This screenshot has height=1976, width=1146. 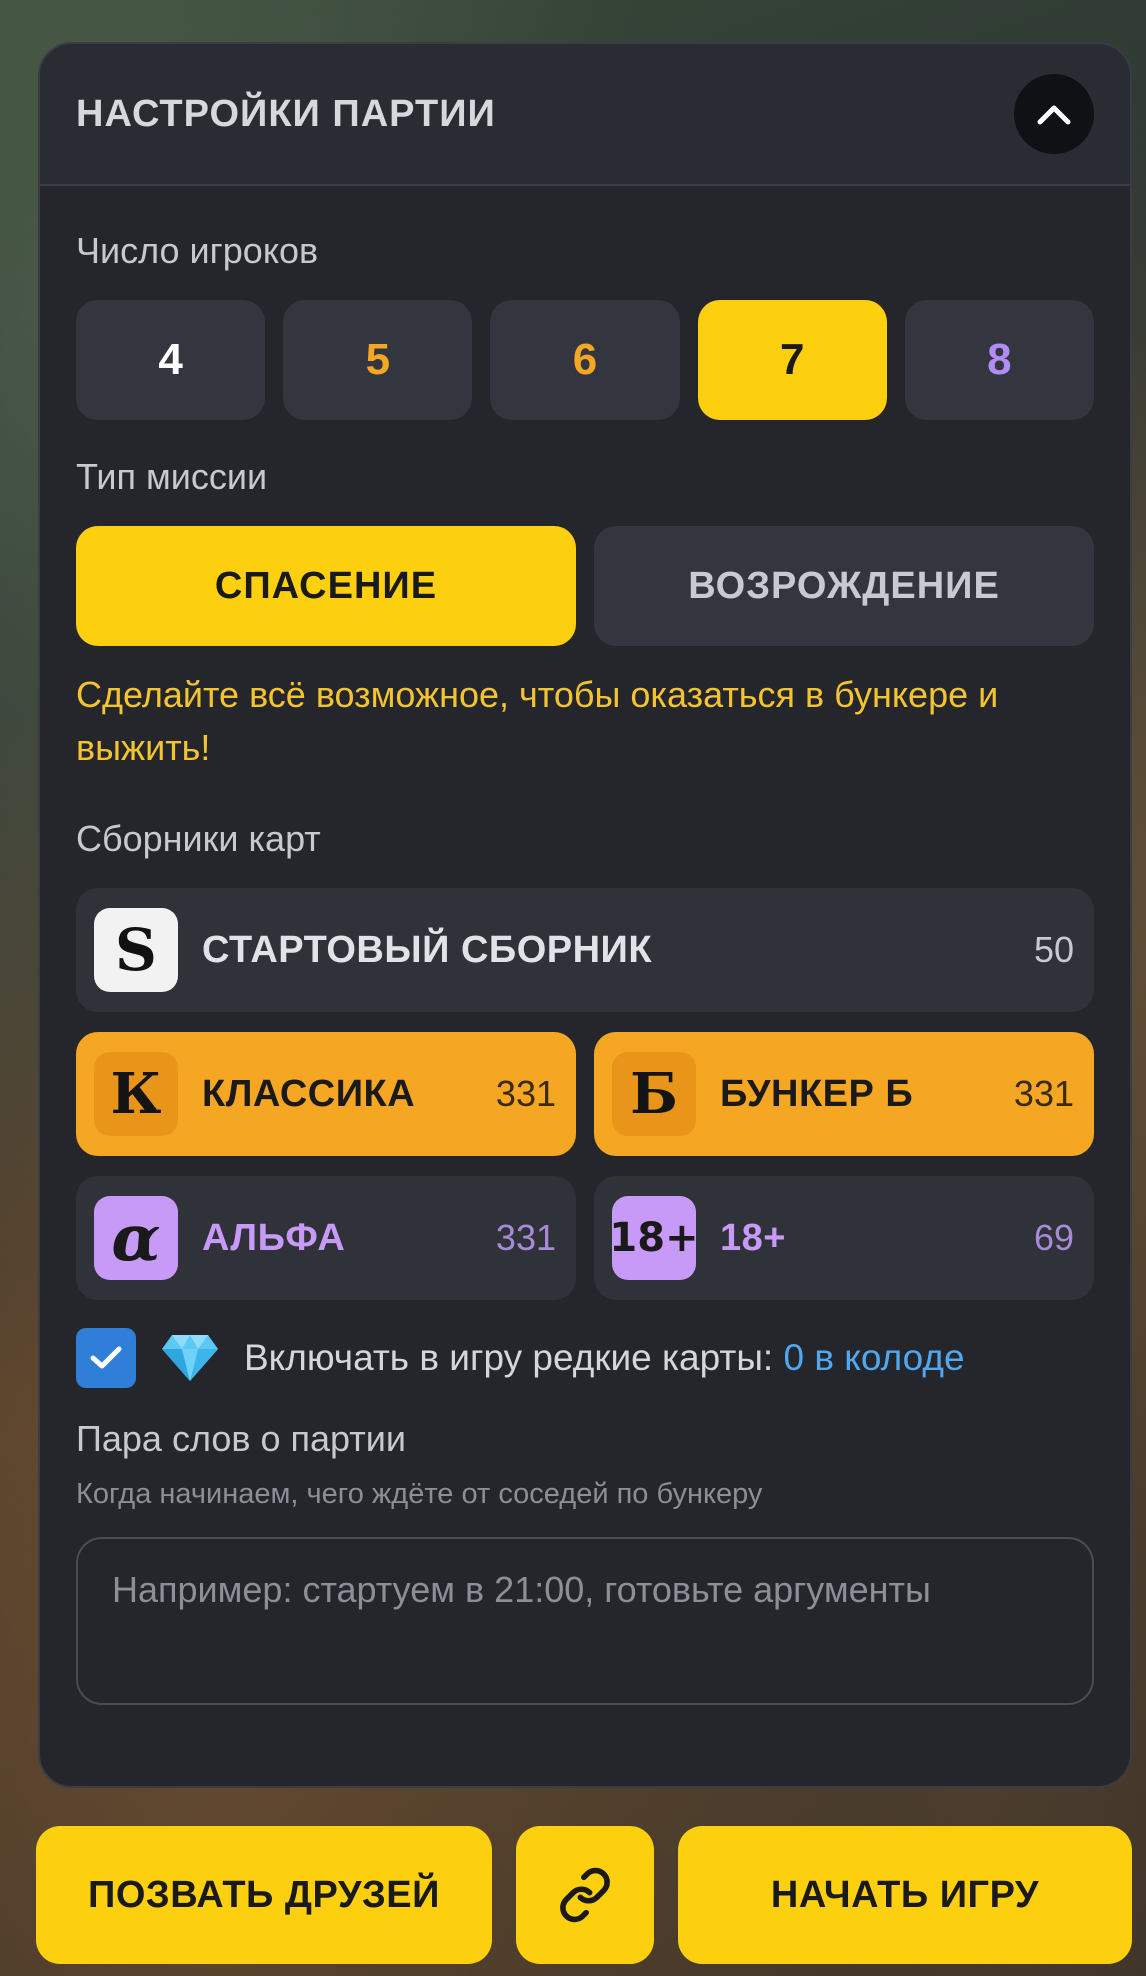 What do you see at coordinates (905, 1895) in the screenshot?
I see `start-game-button: НАЧАТЬ ИГРУ` at bounding box center [905, 1895].